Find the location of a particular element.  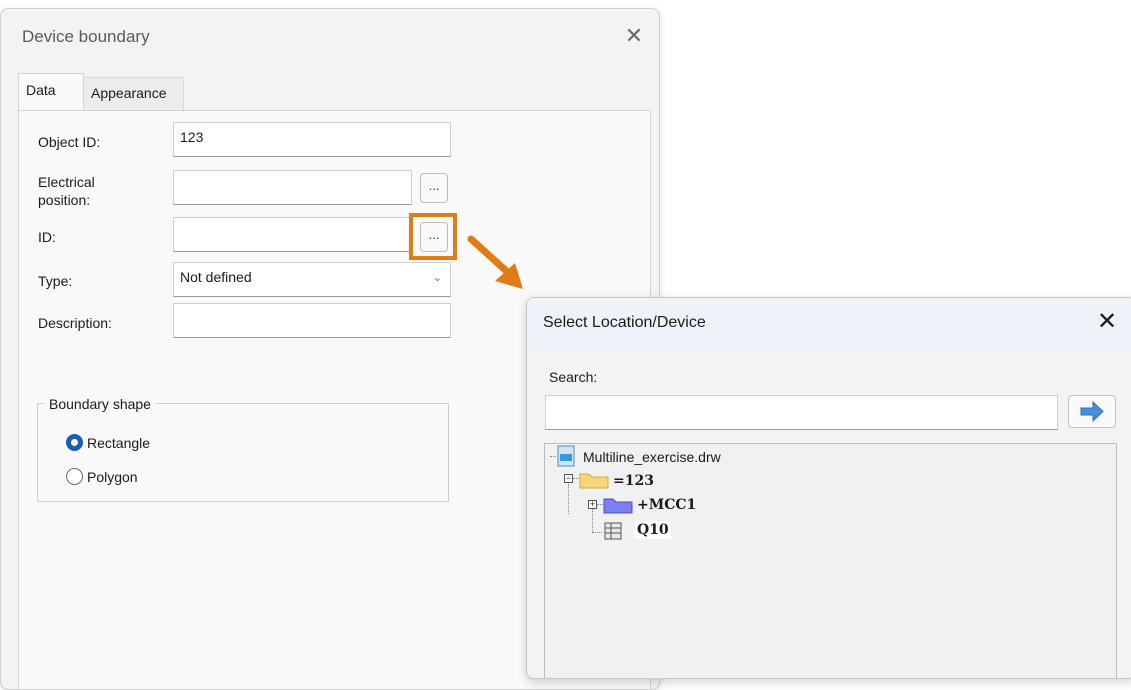

chevron-down-icon: ⌄ is located at coordinates (437, 278).